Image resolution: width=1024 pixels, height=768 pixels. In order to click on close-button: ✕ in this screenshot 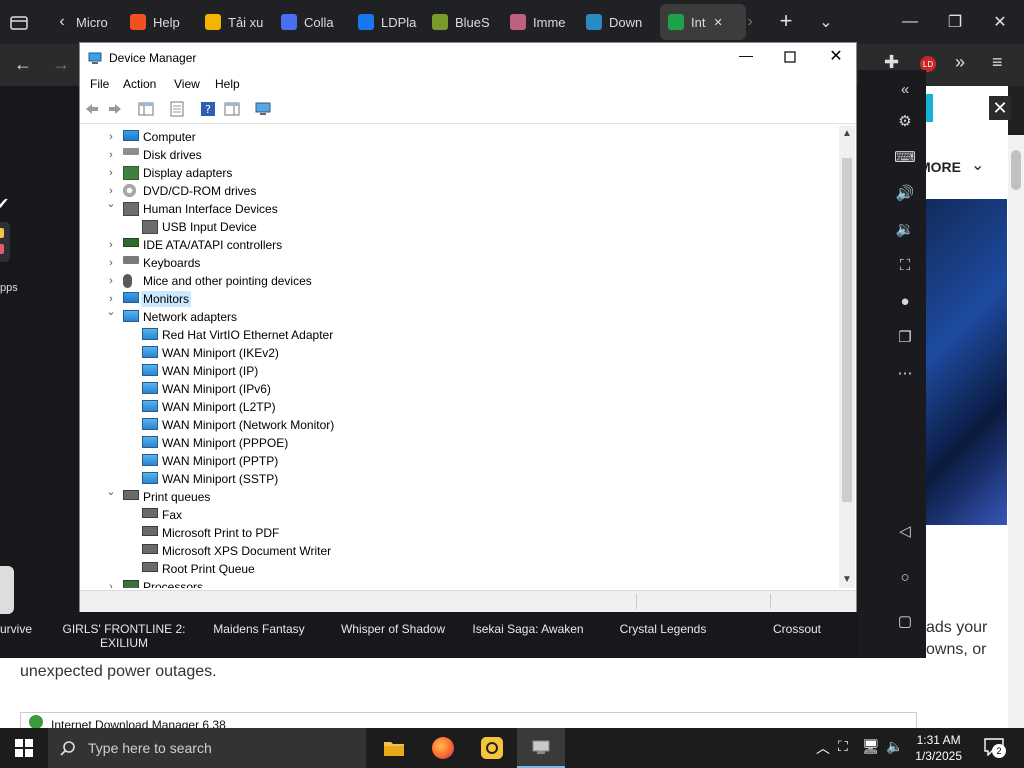, I will do `click(836, 56)`.